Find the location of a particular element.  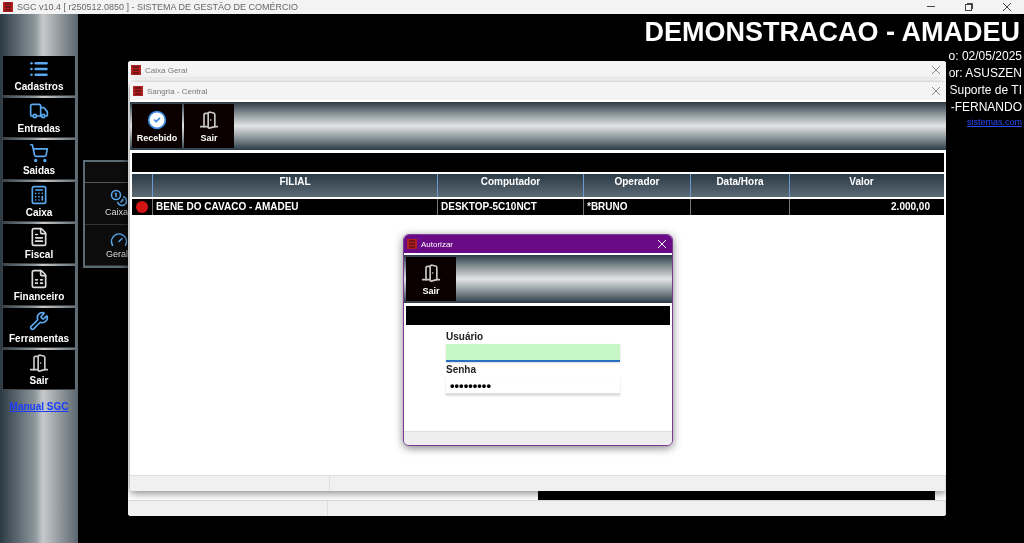

coins-icon is located at coordinates (119, 198).